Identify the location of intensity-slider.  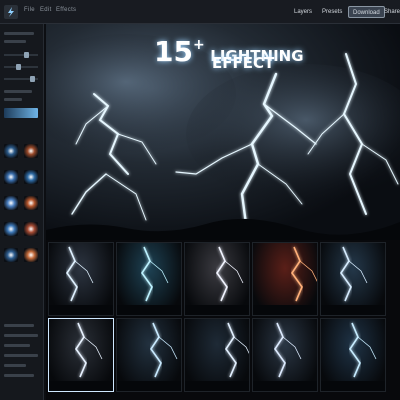
(21, 55).